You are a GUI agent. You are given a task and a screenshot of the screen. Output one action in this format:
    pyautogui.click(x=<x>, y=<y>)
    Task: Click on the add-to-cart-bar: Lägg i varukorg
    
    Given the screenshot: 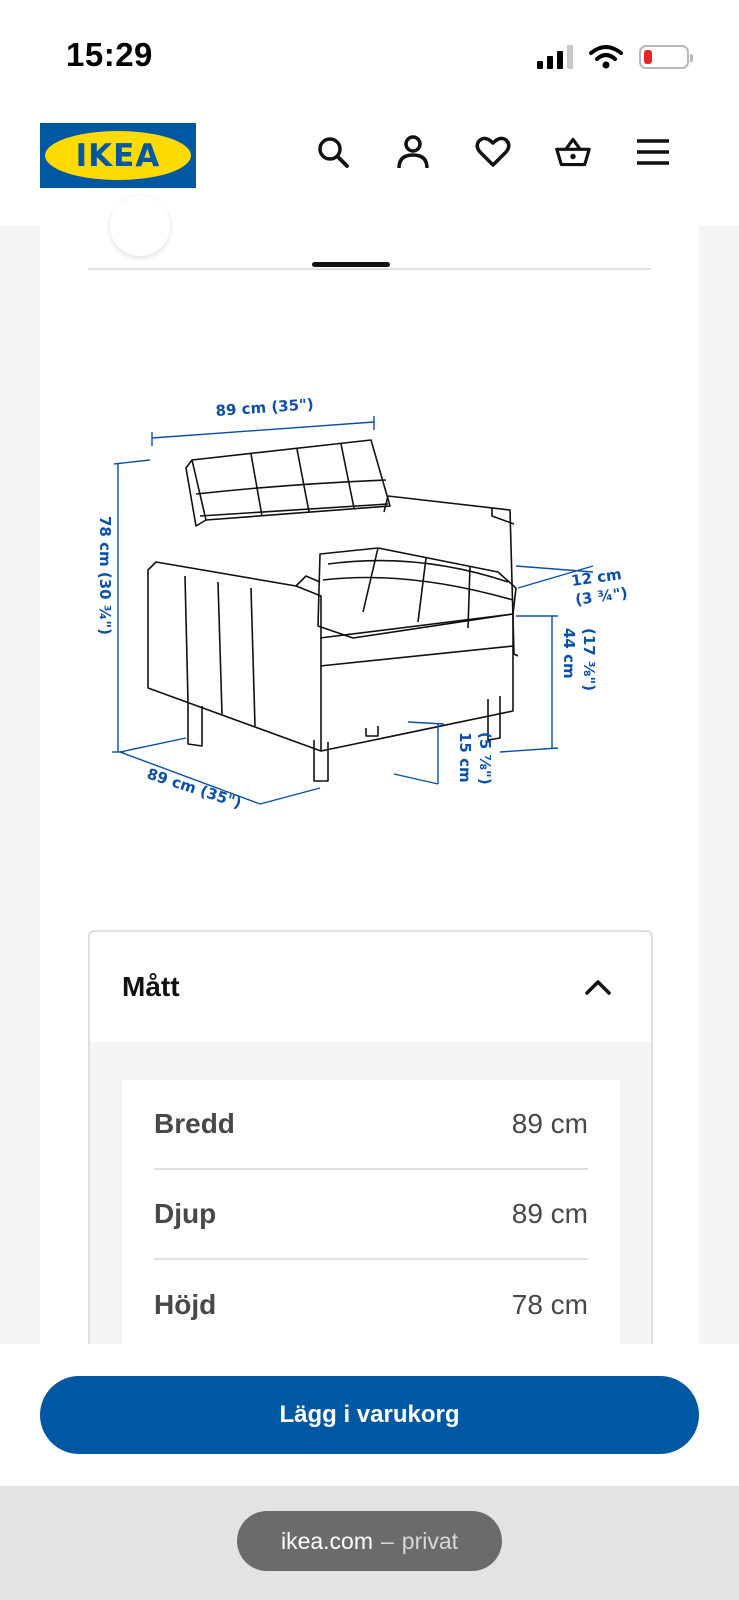 What is the action you would take?
    pyautogui.click(x=369, y=1415)
    